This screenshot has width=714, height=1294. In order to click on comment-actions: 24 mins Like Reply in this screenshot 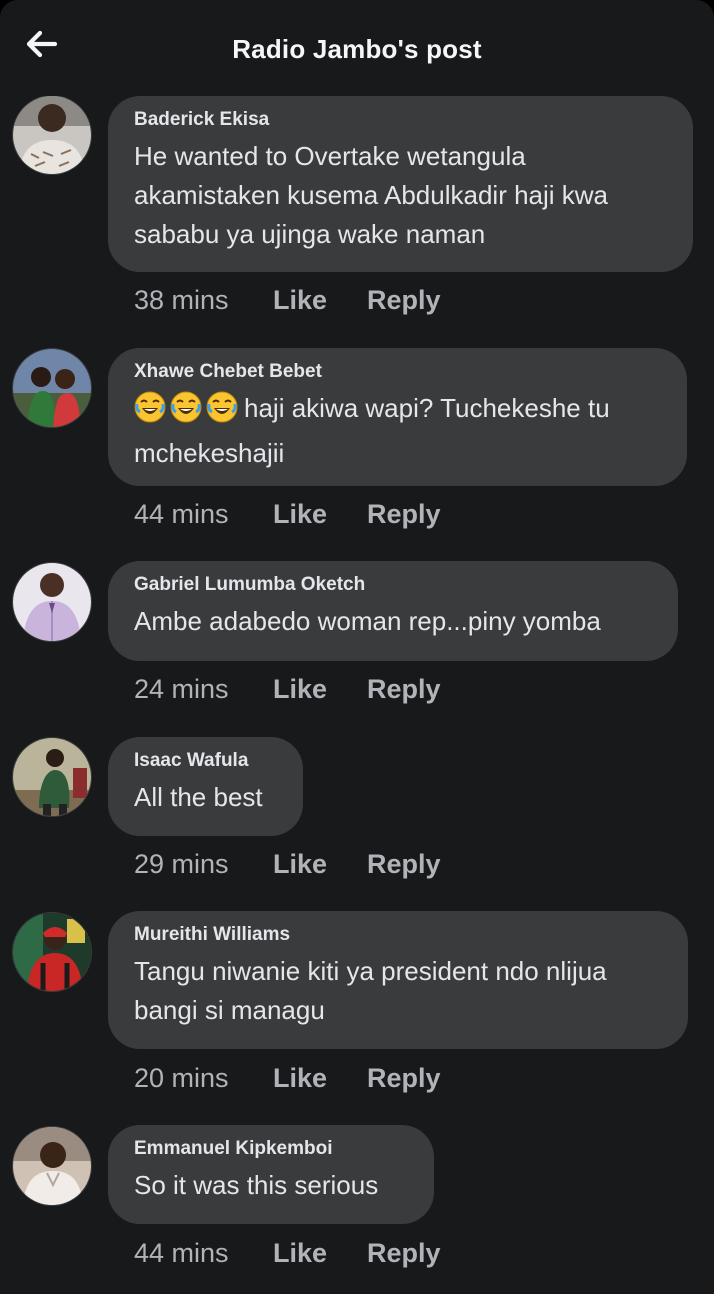, I will do `click(287, 689)`.